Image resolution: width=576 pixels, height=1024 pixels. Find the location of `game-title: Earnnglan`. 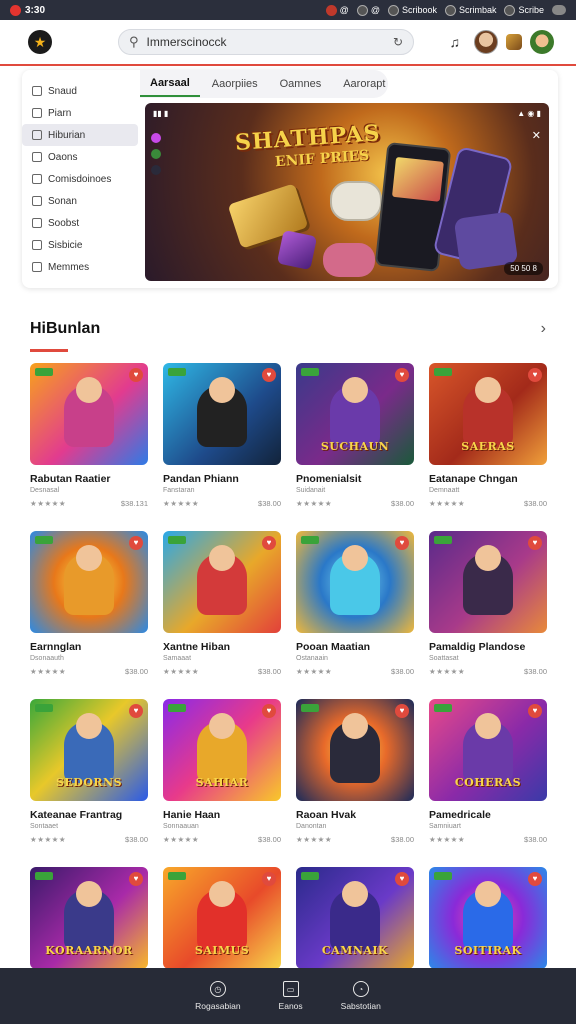

game-title: Earnnglan is located at coordinates (89, 647).